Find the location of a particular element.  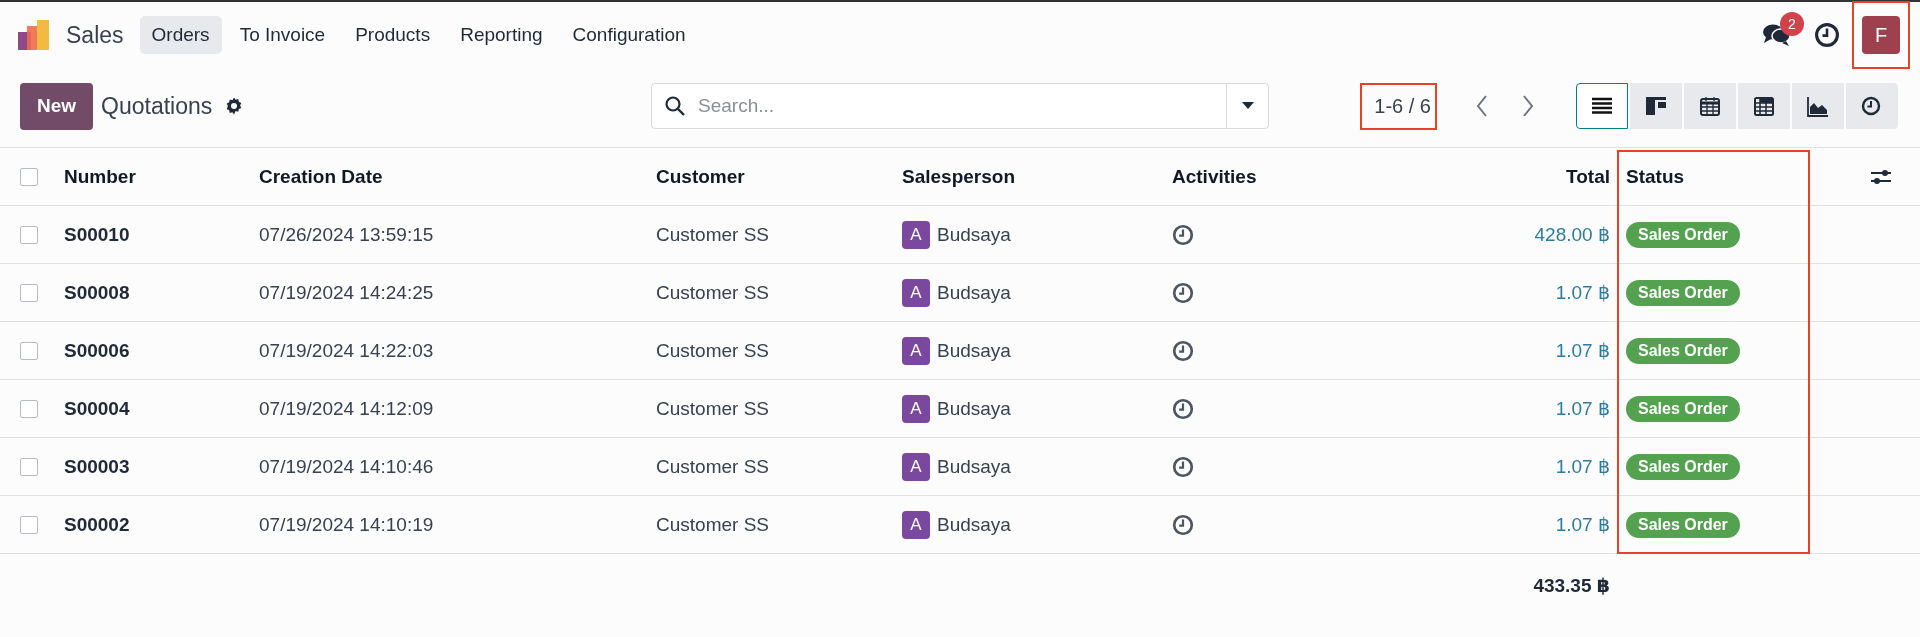

table-cell: 07/26/2024 13:59:15 is located at coordinates (346, 234).